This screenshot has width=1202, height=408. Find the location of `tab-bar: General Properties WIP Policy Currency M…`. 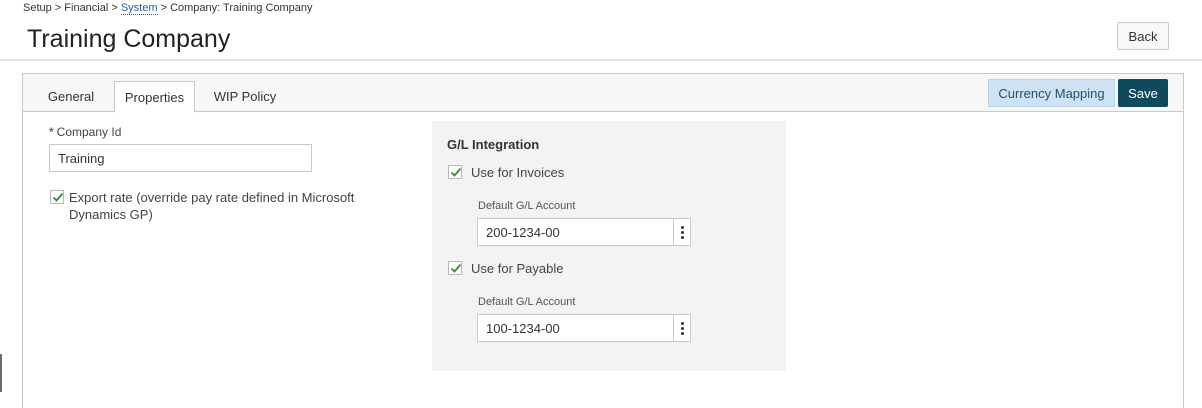

tab-bar: General Properties WIP Policy Currency M… is located at coordinates (603, 93).